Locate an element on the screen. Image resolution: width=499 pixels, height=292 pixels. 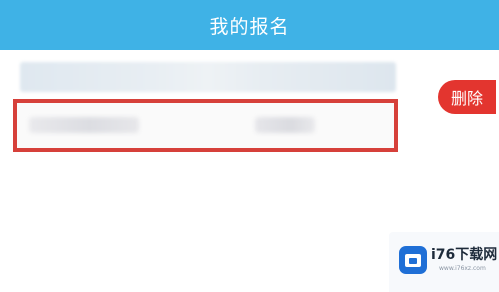
site-watermark: i76下载网 www.i76xz.com is located at coordinates (444, 262).